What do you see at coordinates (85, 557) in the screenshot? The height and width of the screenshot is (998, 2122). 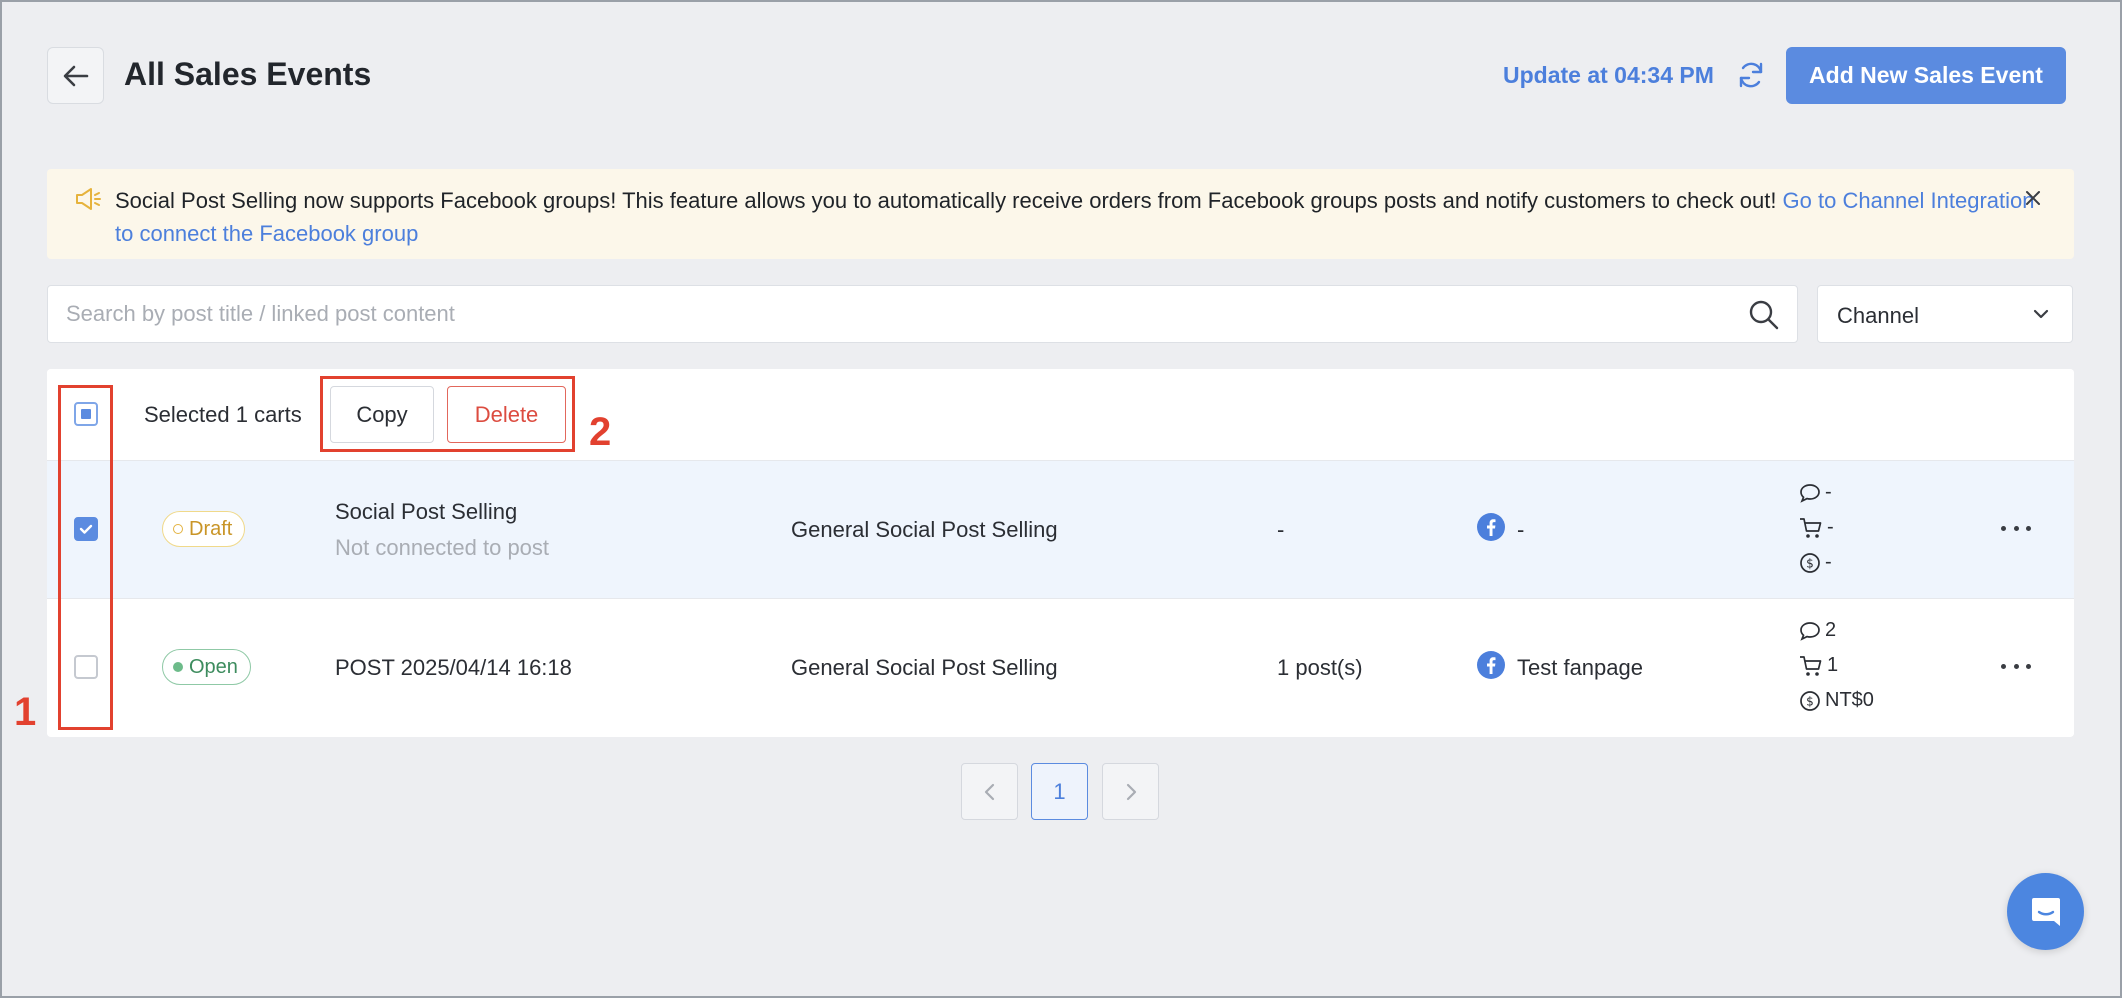 I see `annotation-box-checkboxes` at bounding box center [85, 557].